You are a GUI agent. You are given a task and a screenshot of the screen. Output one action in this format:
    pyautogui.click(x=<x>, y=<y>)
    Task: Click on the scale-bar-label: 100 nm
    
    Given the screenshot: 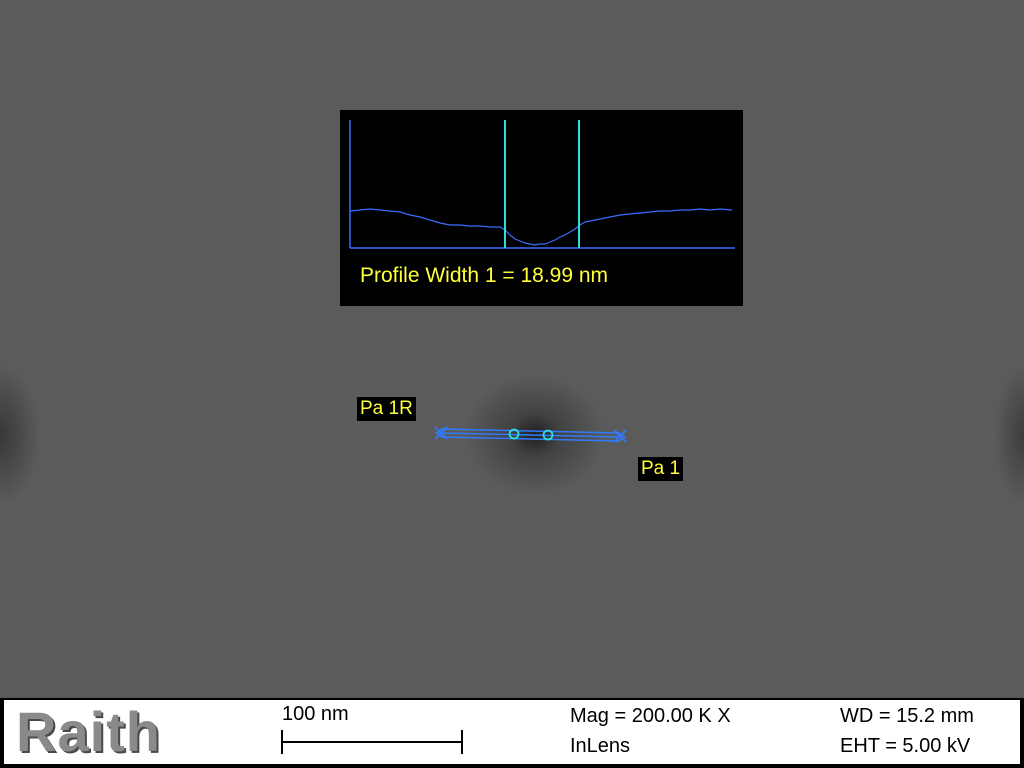 What is the action you would take?
    pyautogui.click(x=315, y=714)
    